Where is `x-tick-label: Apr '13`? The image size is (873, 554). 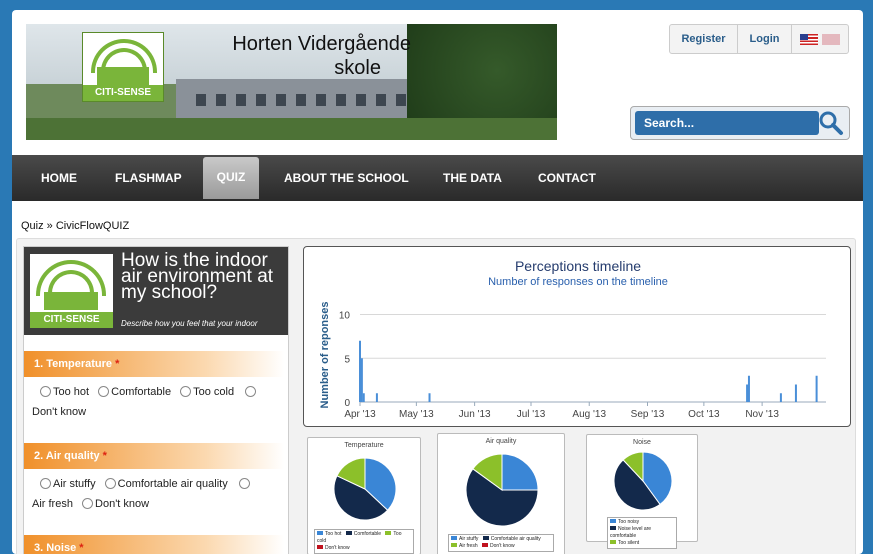 x-tick-label: Apr '13 is located at coordinates (360, 414).